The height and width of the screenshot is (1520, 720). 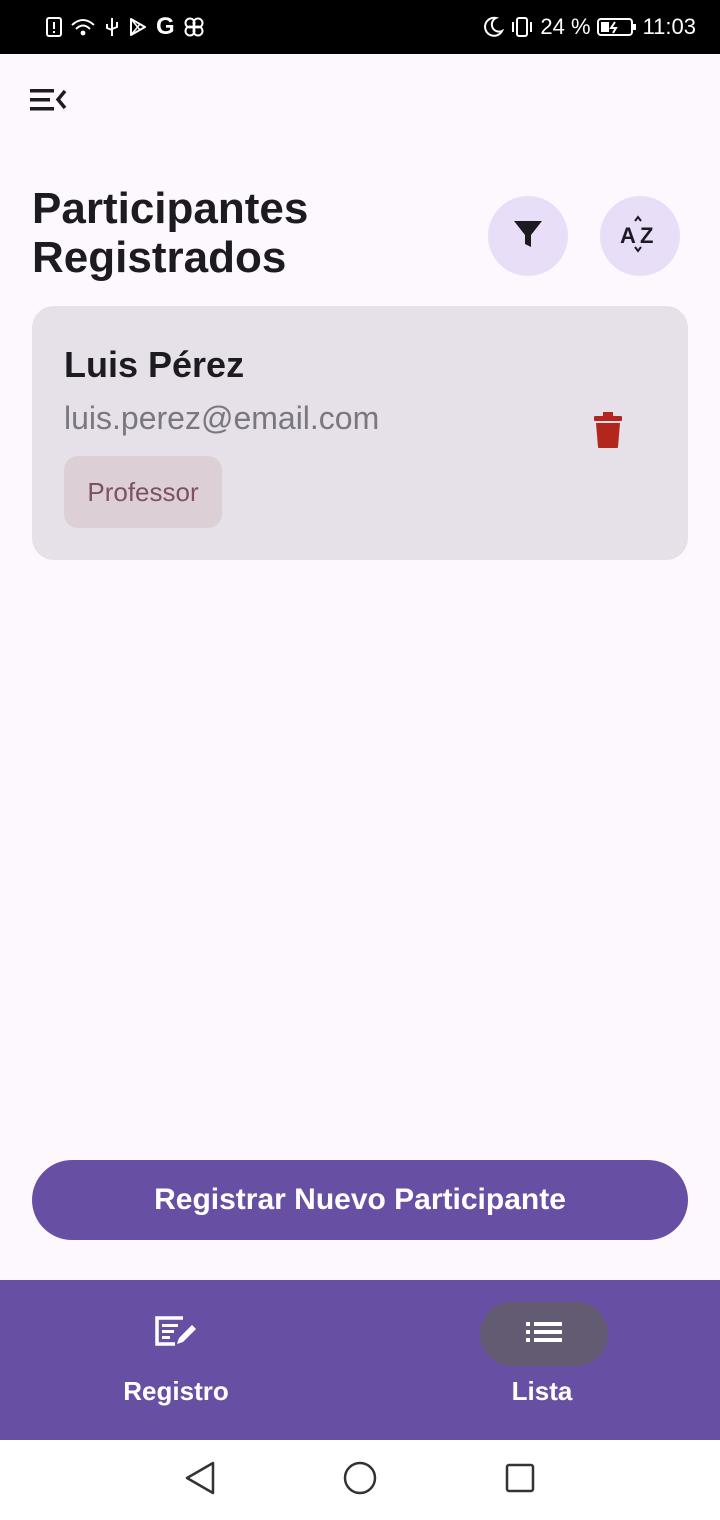 I want to click on role-chip: Professor, so click(x=143, y=492).